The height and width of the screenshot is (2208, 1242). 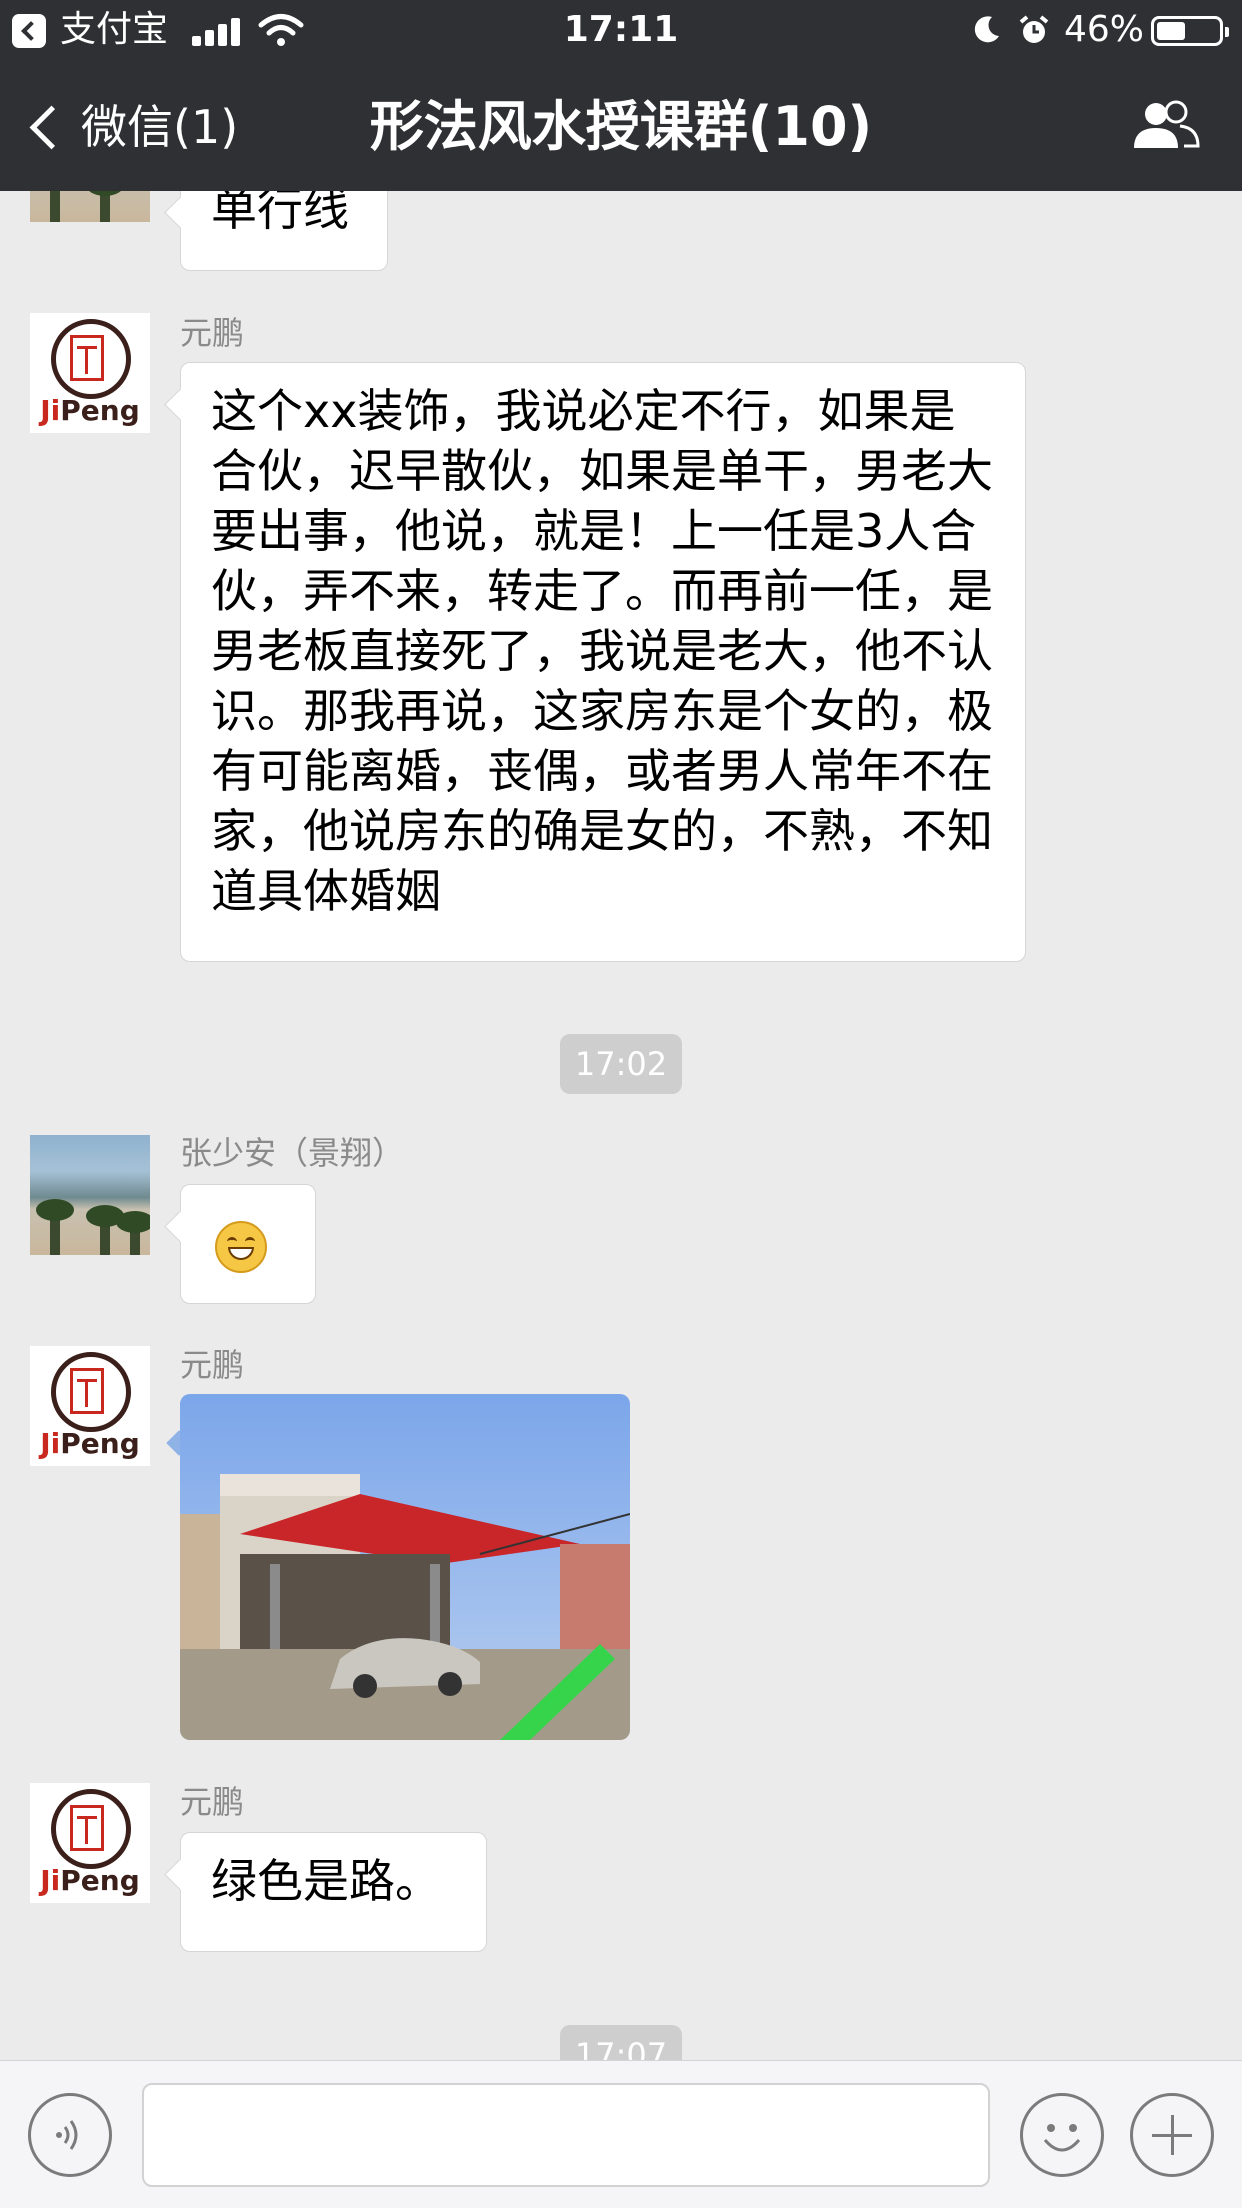 I want to click on message-bubble: 绿色是路。, so click(x=333, y=1892).